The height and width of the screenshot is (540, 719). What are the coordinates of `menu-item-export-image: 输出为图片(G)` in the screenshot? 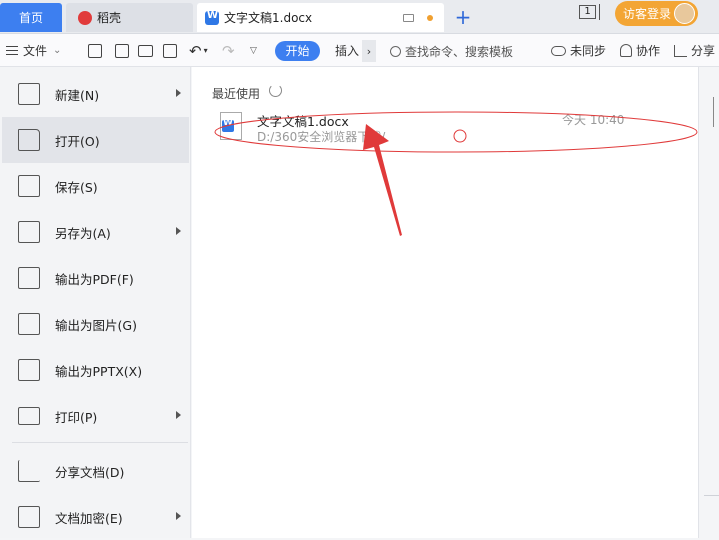 It's located at (95, 324).